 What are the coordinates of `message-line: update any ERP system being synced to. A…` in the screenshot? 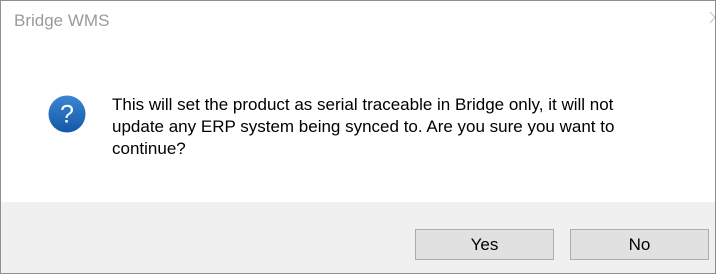 It's located at (363, 126).